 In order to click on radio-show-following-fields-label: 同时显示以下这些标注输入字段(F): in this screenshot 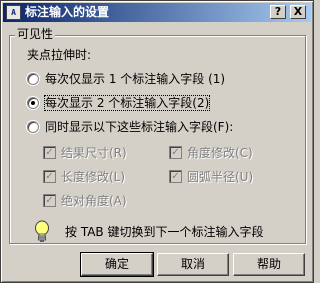, I will do `click(139, 127)`.